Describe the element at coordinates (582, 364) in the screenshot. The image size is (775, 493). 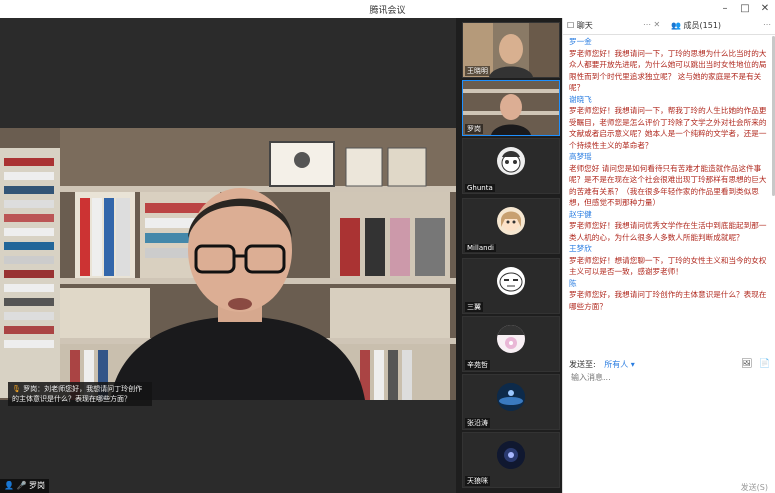
I see `send-to-label: 发送至:` at that location.